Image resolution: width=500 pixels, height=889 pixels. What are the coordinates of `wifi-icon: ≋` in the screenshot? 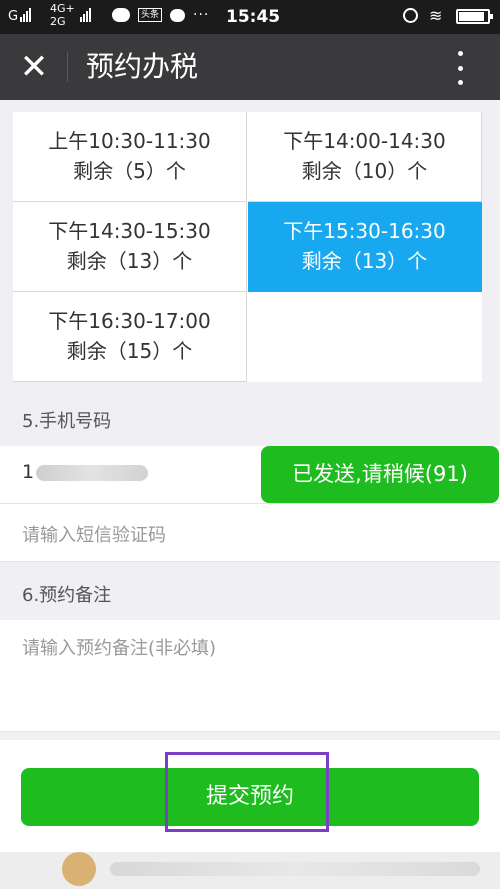 It's located at (436, 15).